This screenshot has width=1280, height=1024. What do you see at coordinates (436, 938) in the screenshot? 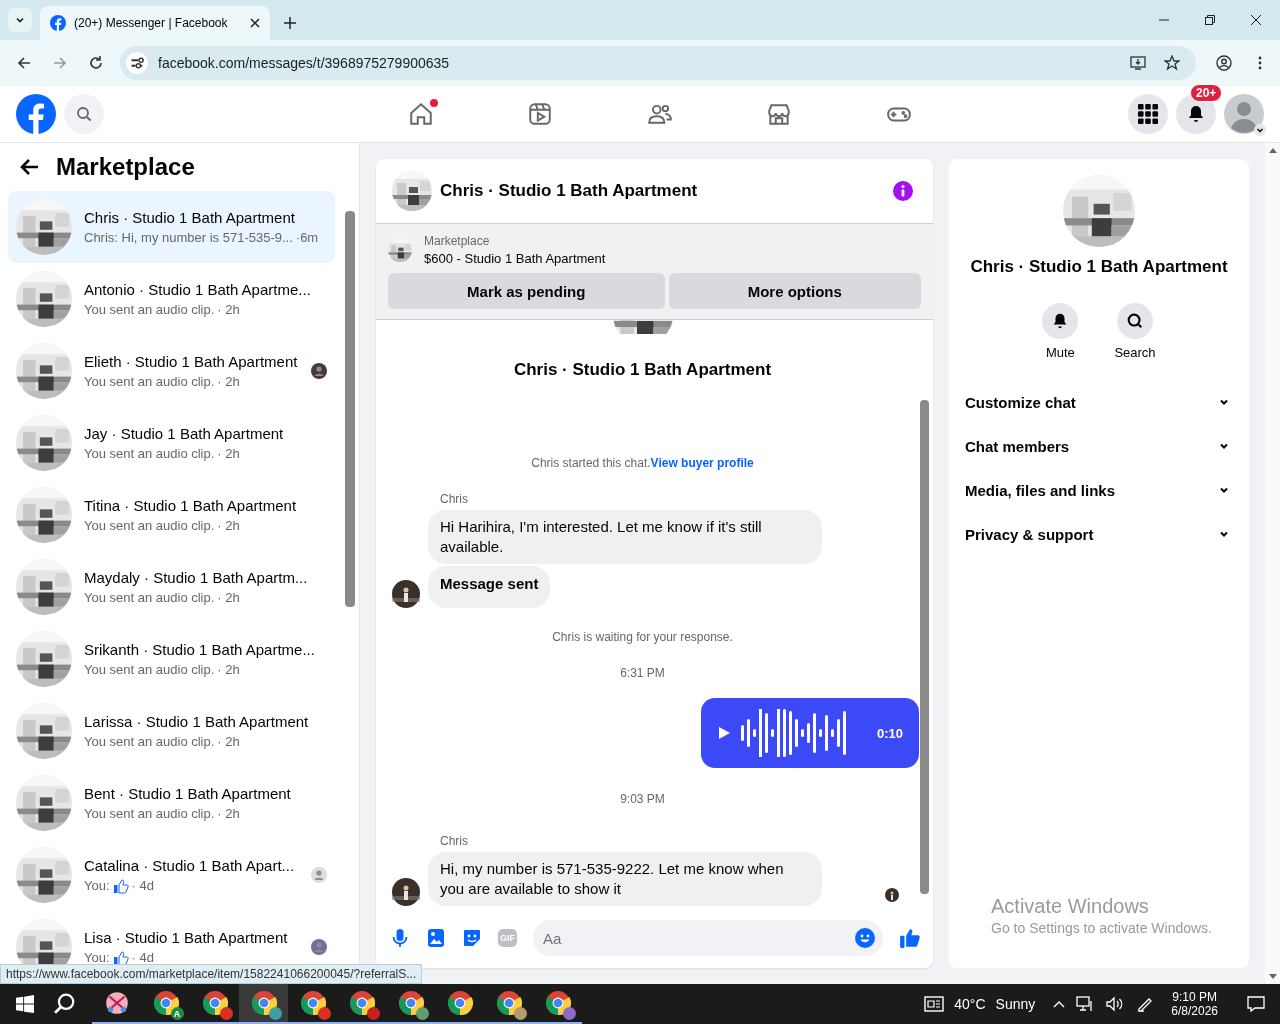
I see `image-icon` at bounding box center [436, 938].